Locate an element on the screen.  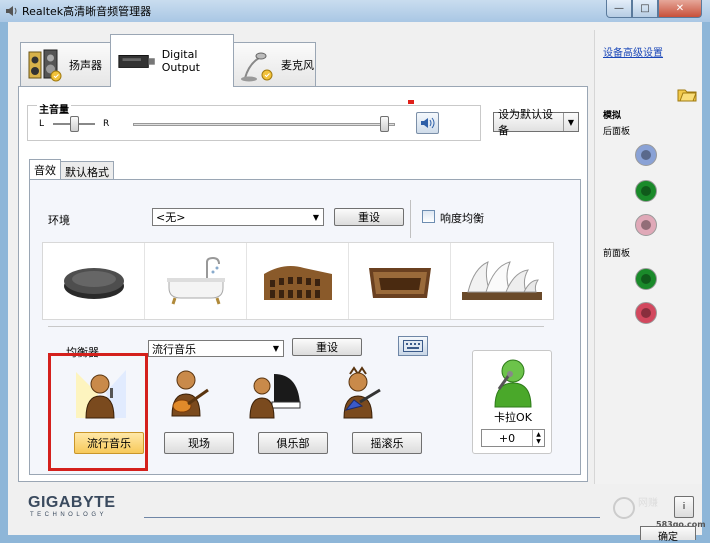
env-preset-arena is located at coordinates (400, 281).